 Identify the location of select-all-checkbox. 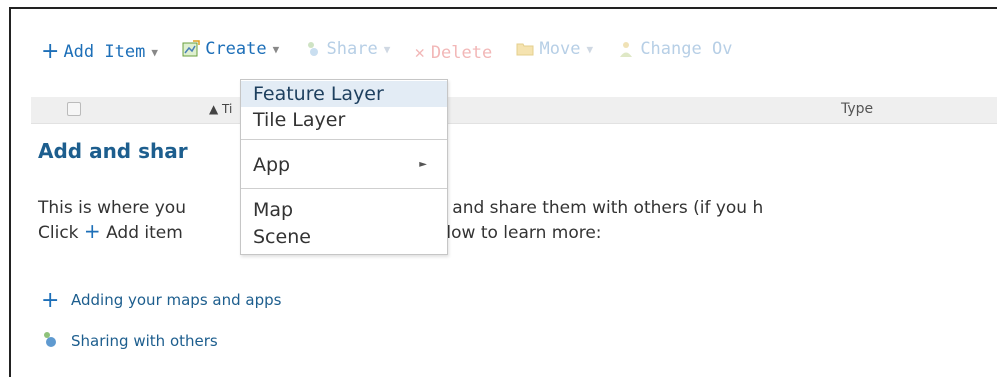
(74, 109).